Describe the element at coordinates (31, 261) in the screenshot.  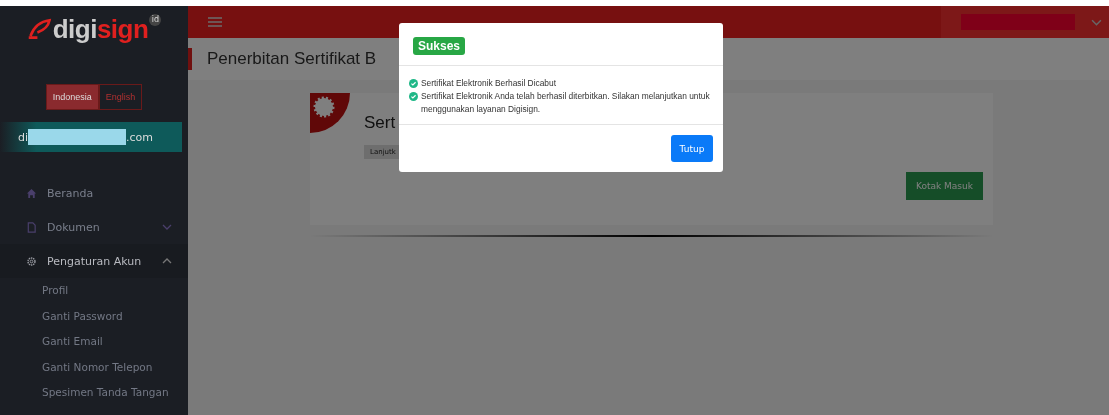
I see `settings-icon` at that location.